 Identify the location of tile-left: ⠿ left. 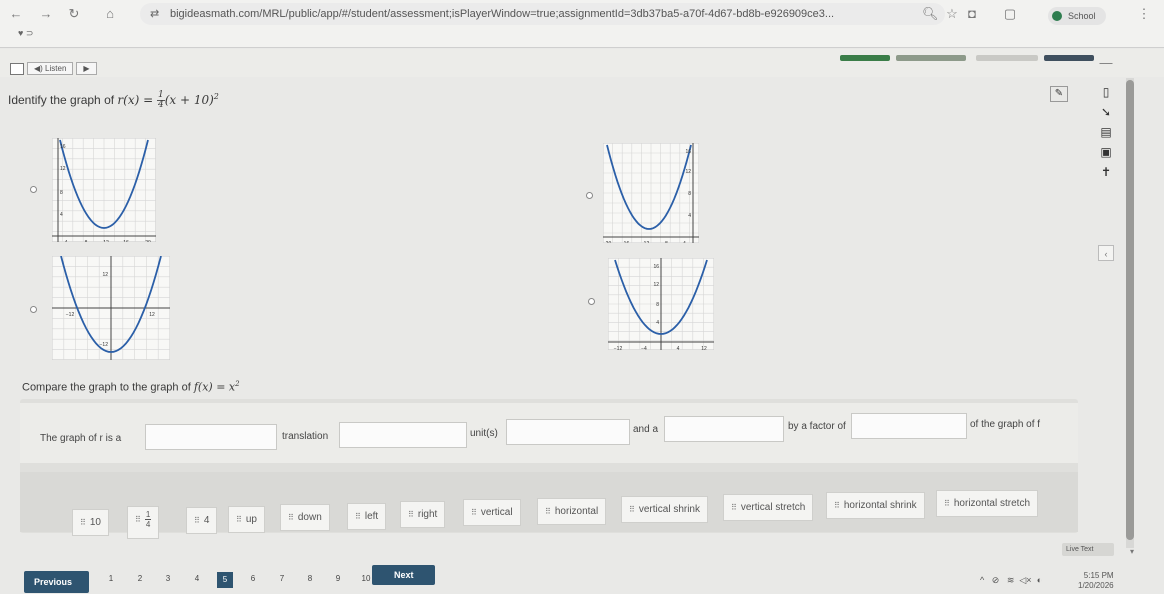
(367, 516).